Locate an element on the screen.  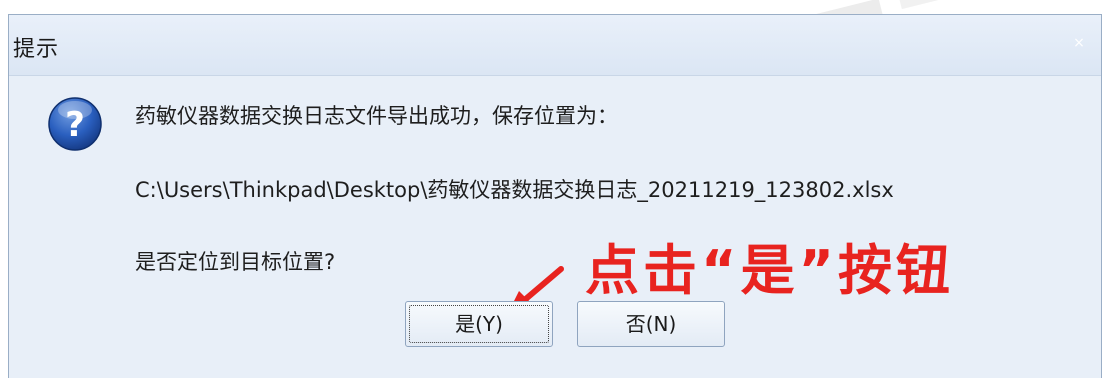
no-button: 否(N) is located at coordinates (651, 324).